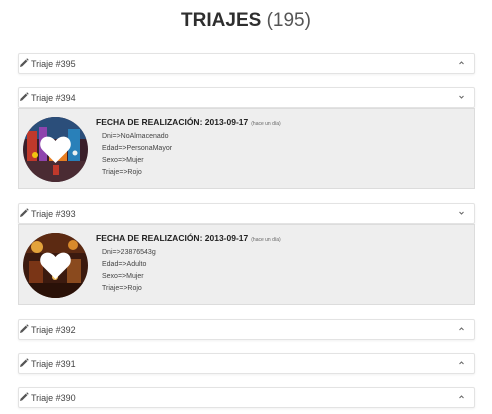 This screenshot has height=414, width=492. What do you see at coordinates (246, 397) in the screenshot?
I see `triaje-panel-390-header: Triaje #390` at bounding box center [246, 397].